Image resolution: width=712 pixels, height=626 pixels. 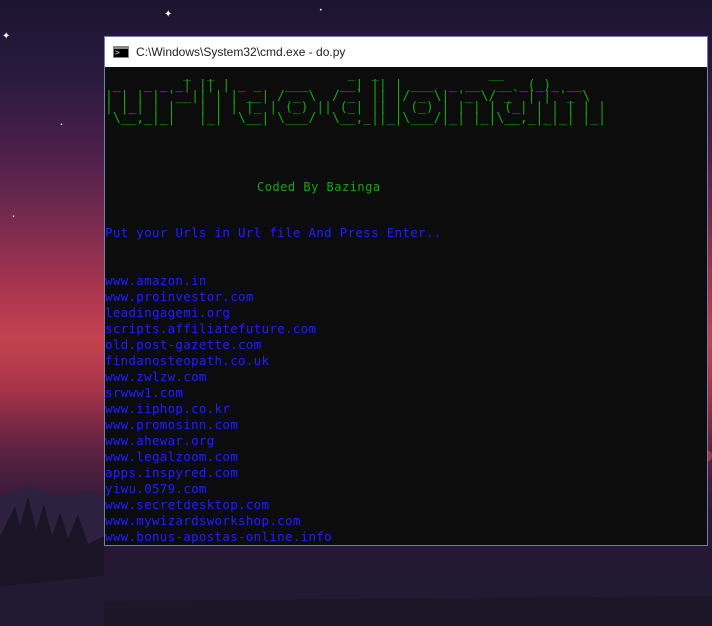 I want to click on url-item: old.post-gazette.com, so click(x=183, y=344).